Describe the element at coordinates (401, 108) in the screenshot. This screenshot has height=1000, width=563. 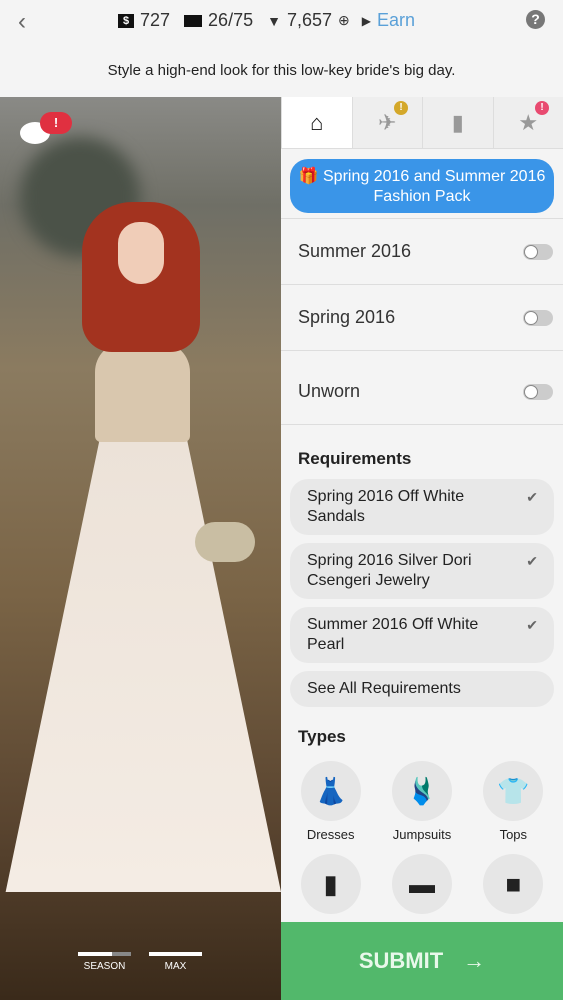
I see `hair-badge: !` at that location.